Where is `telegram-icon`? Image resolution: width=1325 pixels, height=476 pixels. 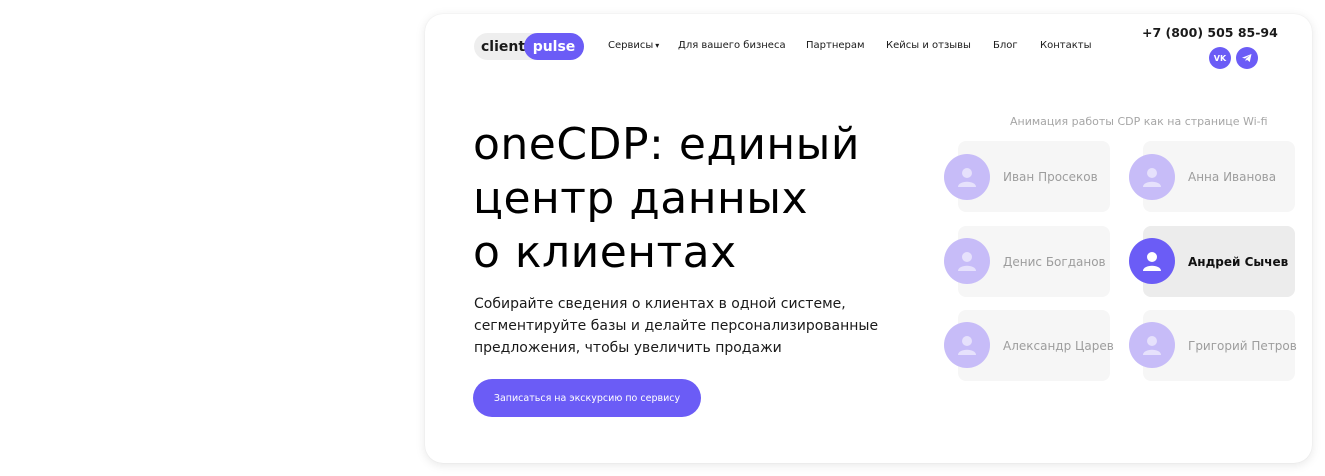 telegram-icon is located at coordinates (1247, 58).